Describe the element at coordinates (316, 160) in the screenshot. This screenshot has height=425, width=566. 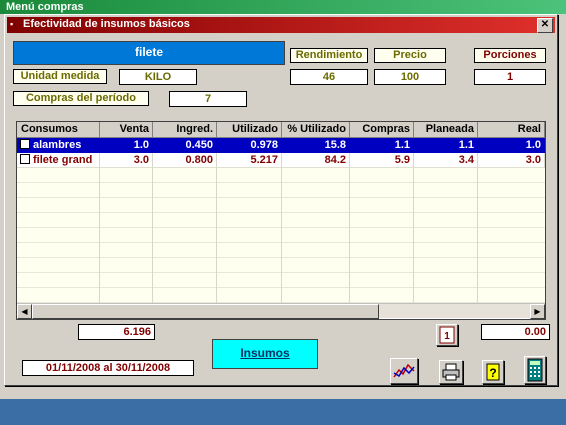
I see `cell-pct: 84.2` at that location.